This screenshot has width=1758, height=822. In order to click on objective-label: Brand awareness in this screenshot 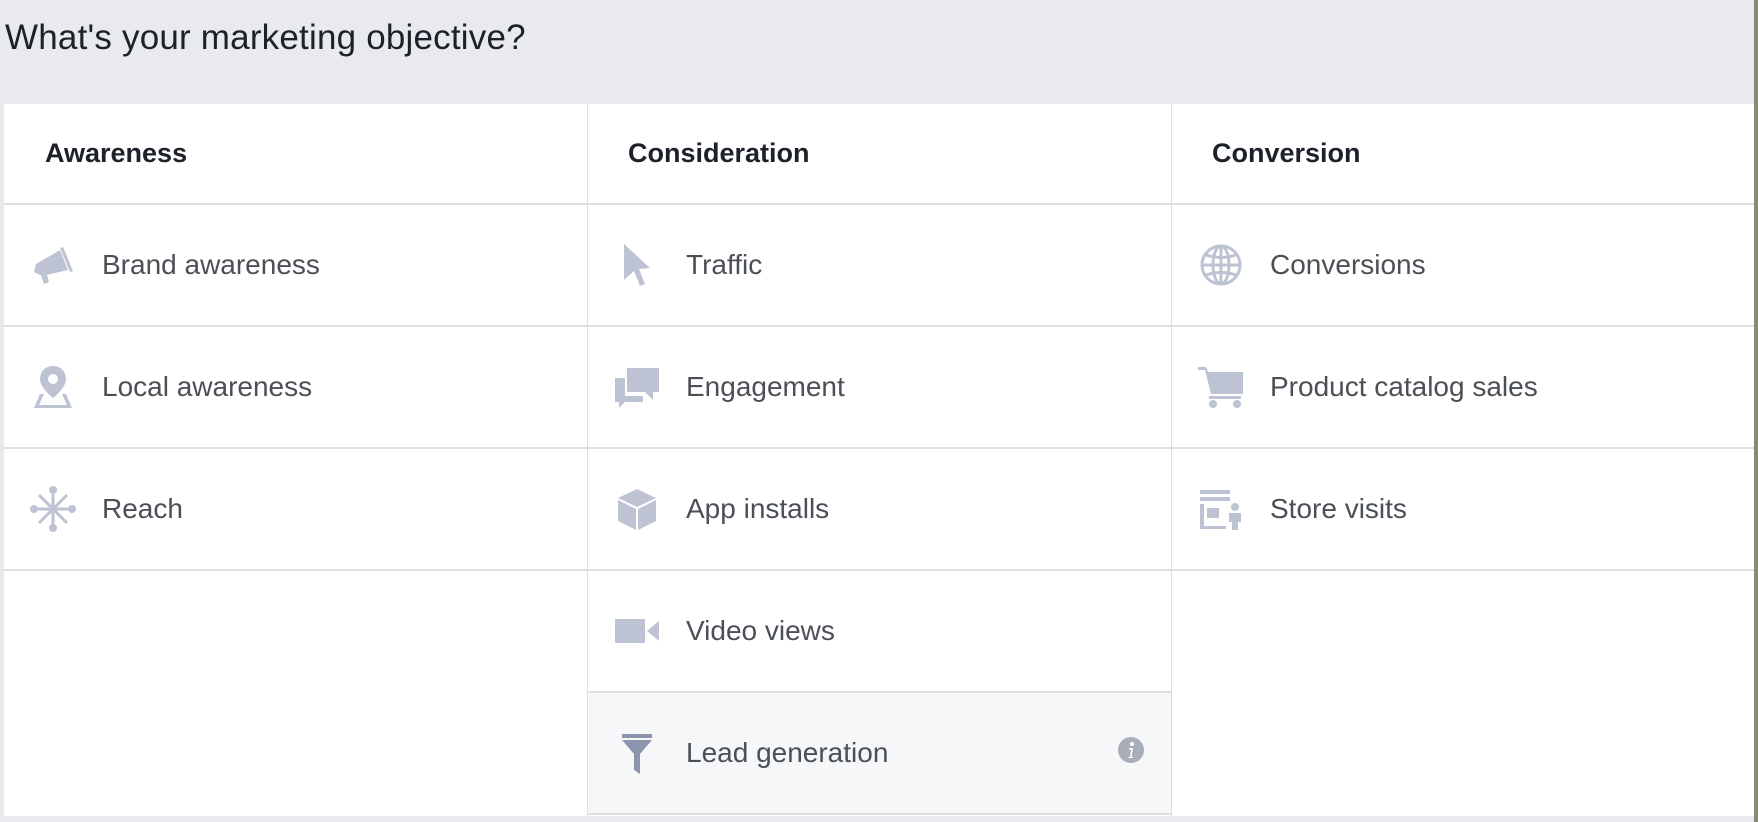, I will do `click(211, 264)`.